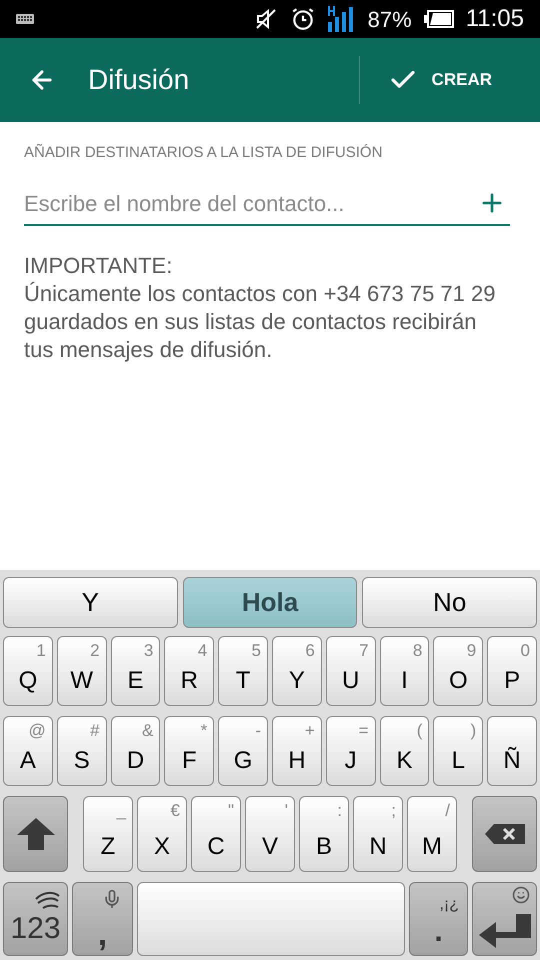 The height and width of the screenshot is (960, 540). Describe the element at coordinates (505, 931) in the screenshot. I see `enter-arrow-icon` at that location.